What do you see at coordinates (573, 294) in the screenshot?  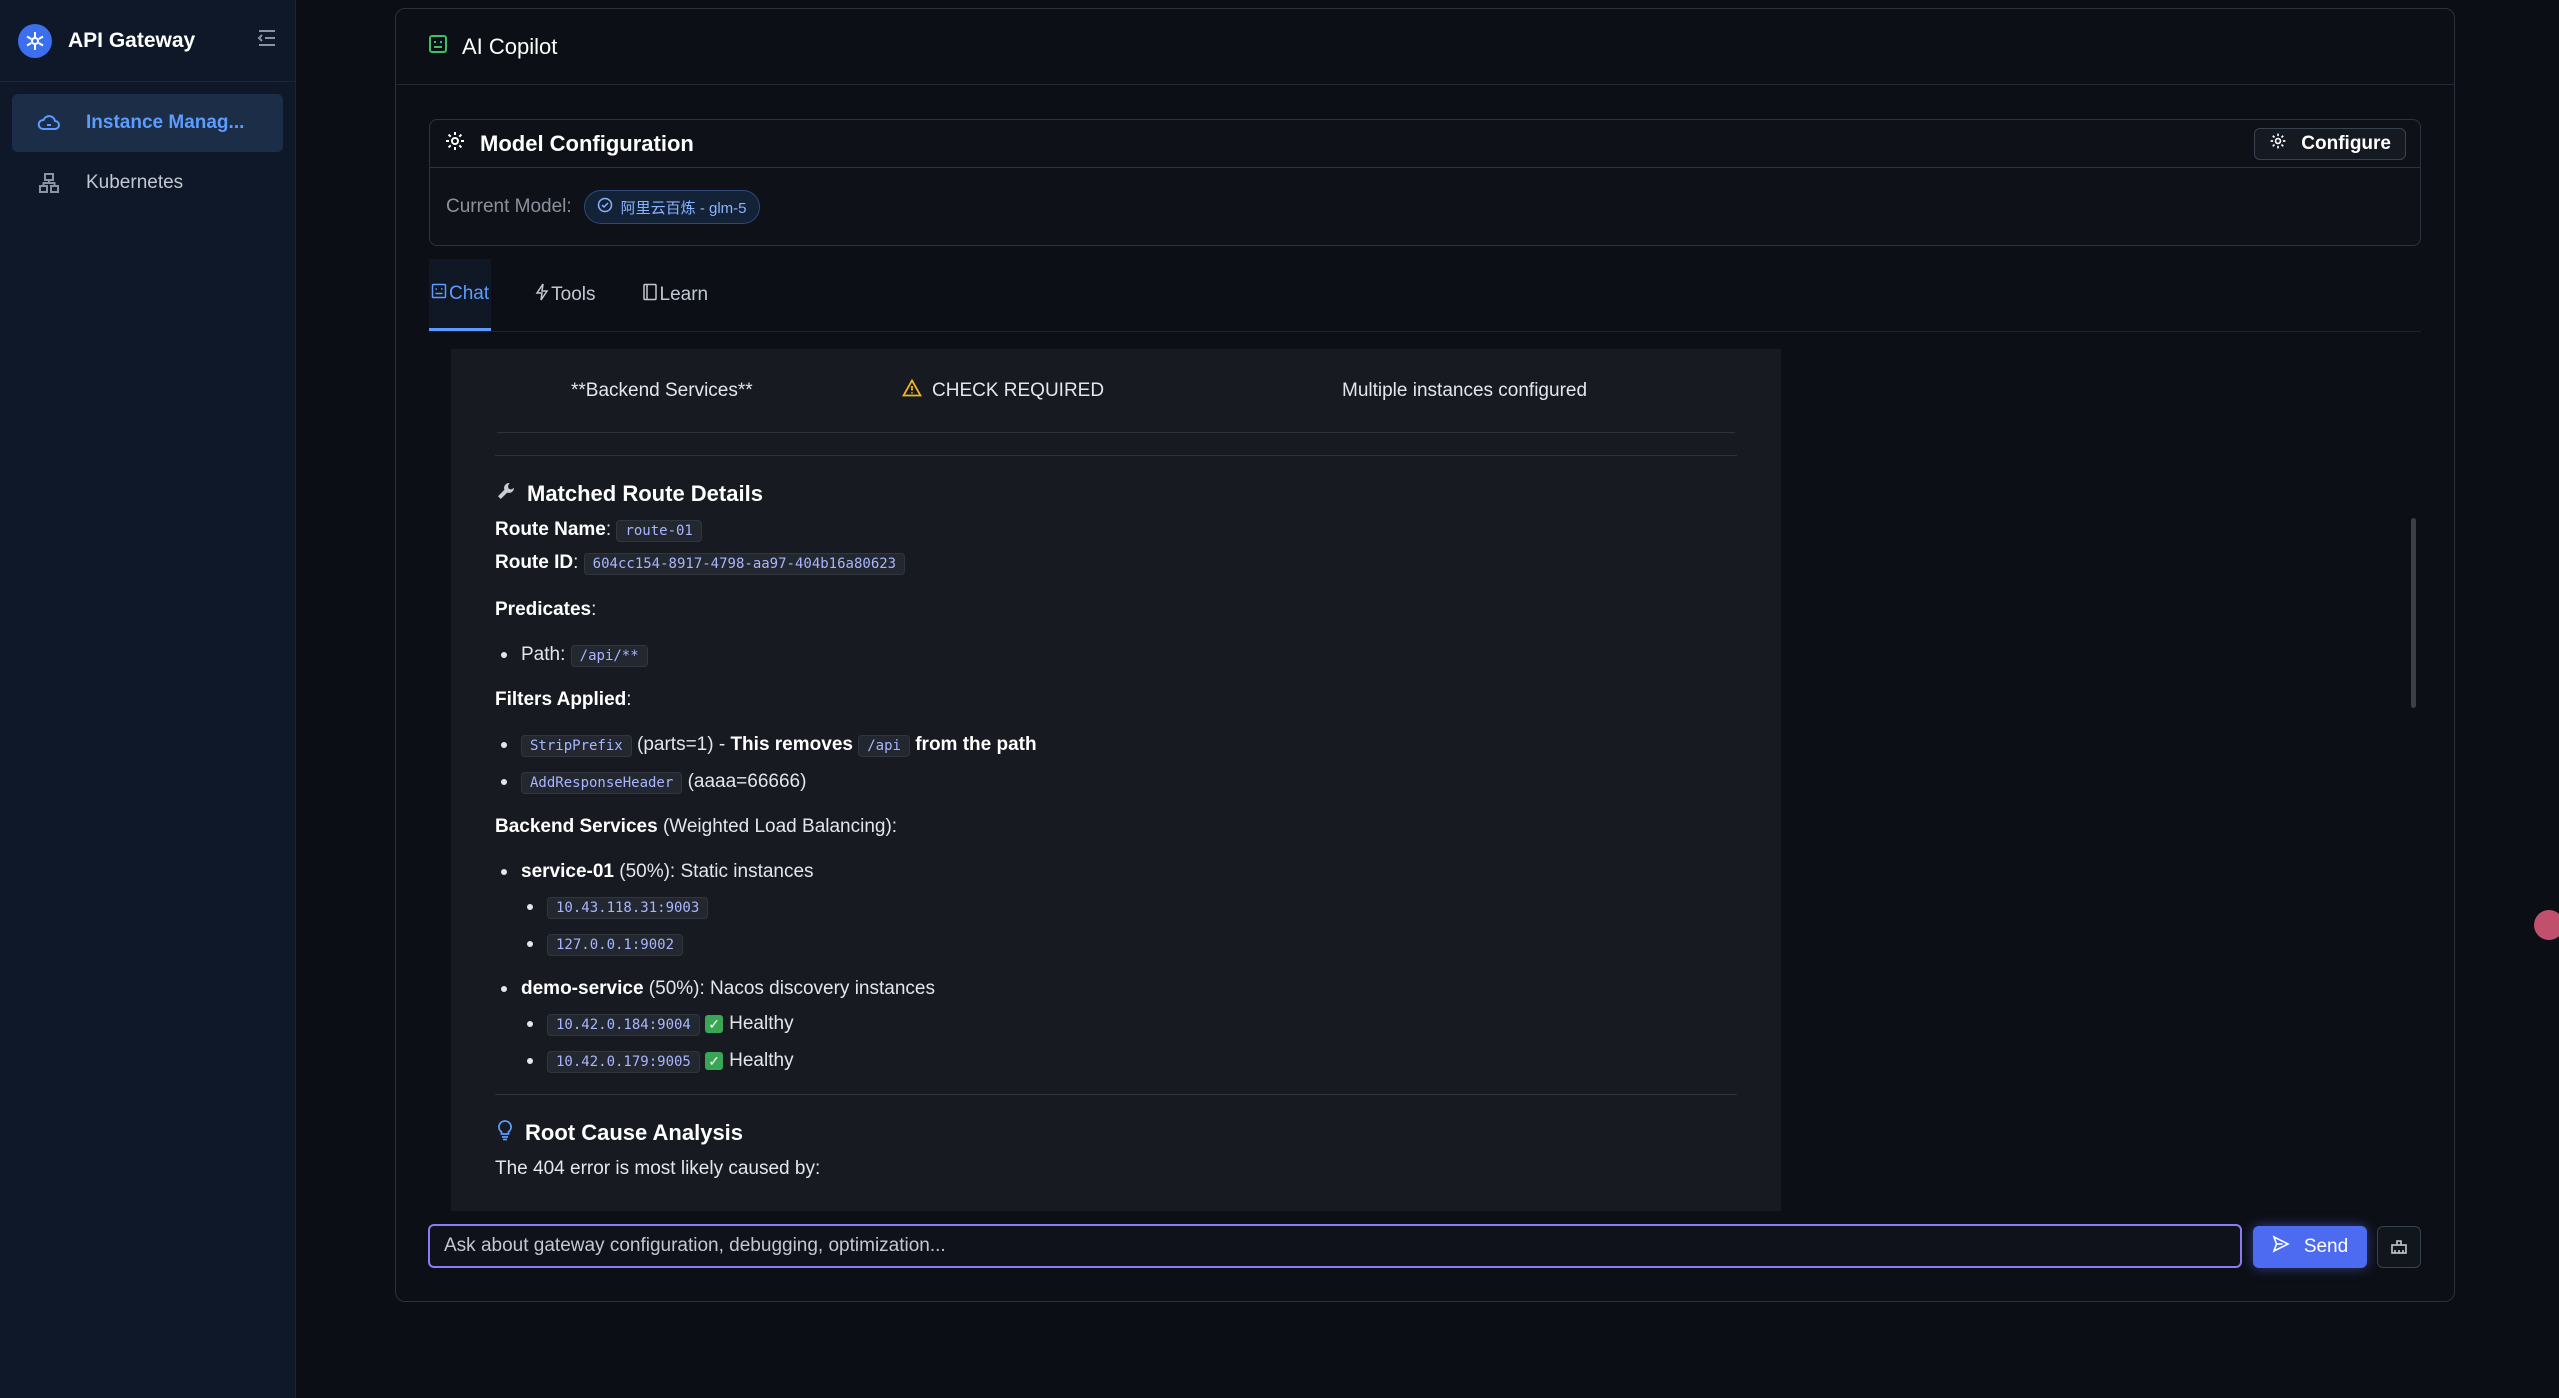 I see `tab-label: Tools` at bounding box center [573, 294].